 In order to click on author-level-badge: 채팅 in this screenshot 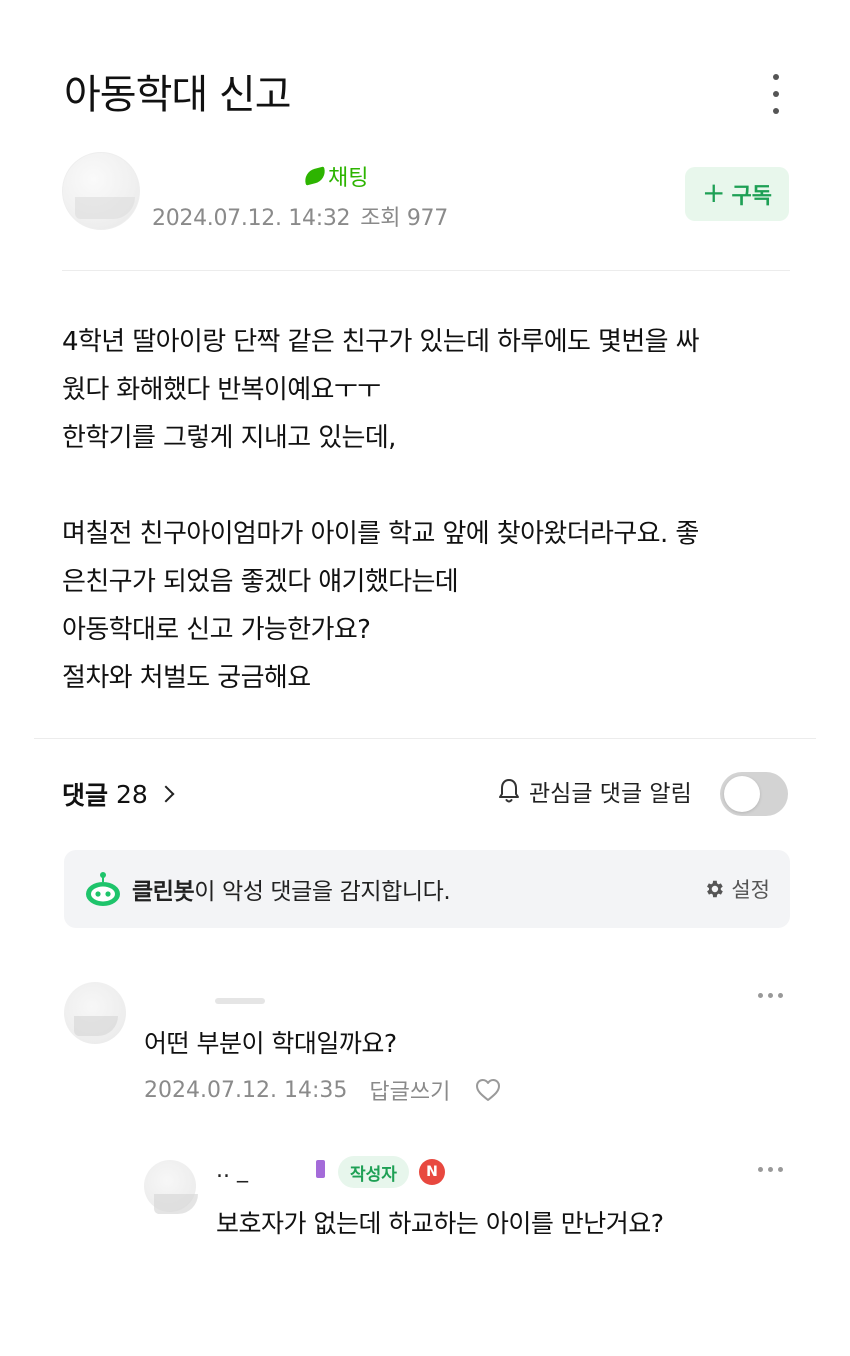, I will do `click(335, 176)`.